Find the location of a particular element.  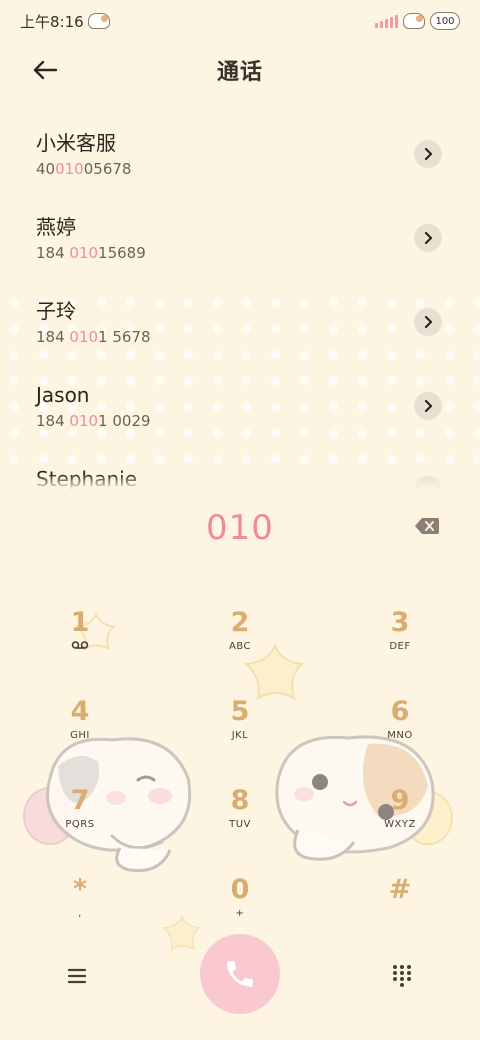

backspace-button is located at coordinates (427, 526).